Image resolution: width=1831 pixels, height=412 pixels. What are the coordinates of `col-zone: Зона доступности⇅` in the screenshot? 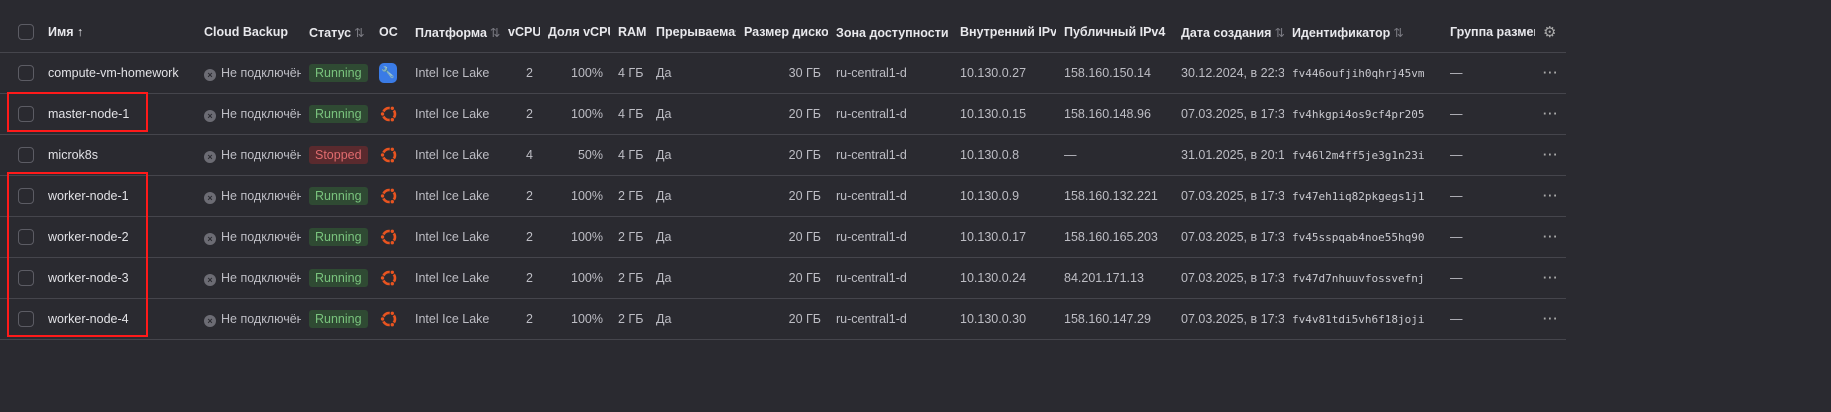 It's located at (890, 32).